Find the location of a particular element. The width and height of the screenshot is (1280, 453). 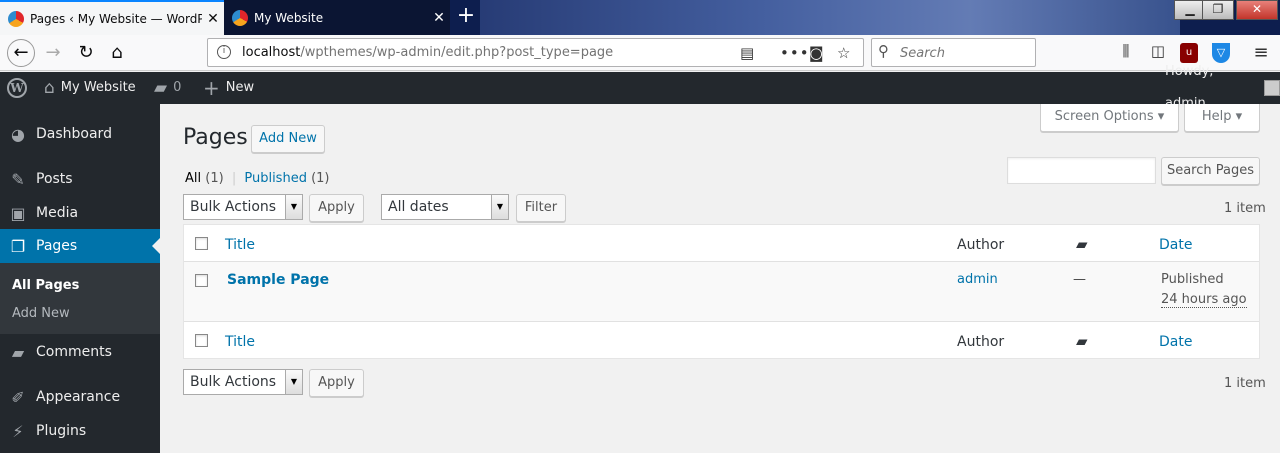

column-title: Title is located at coordinates (240, 245).